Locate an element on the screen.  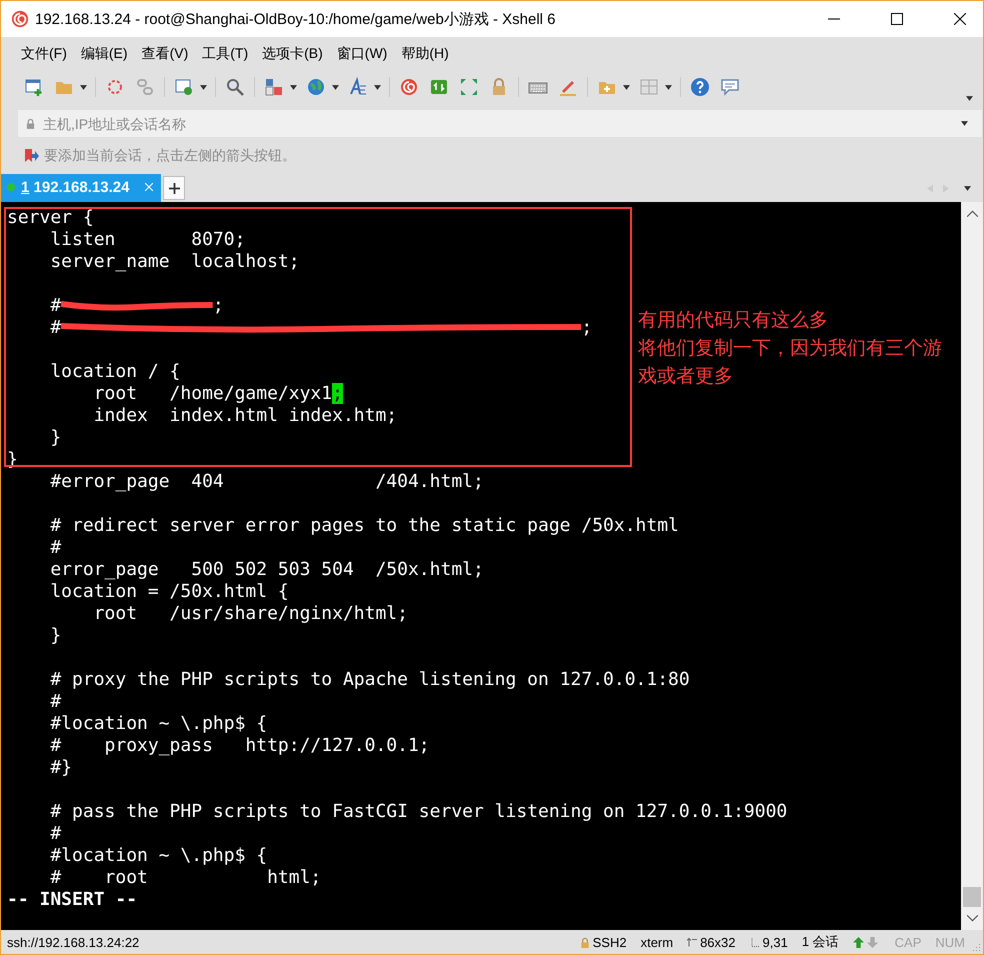
bookmark-arrow-icon is located at coordinates (31, 156).